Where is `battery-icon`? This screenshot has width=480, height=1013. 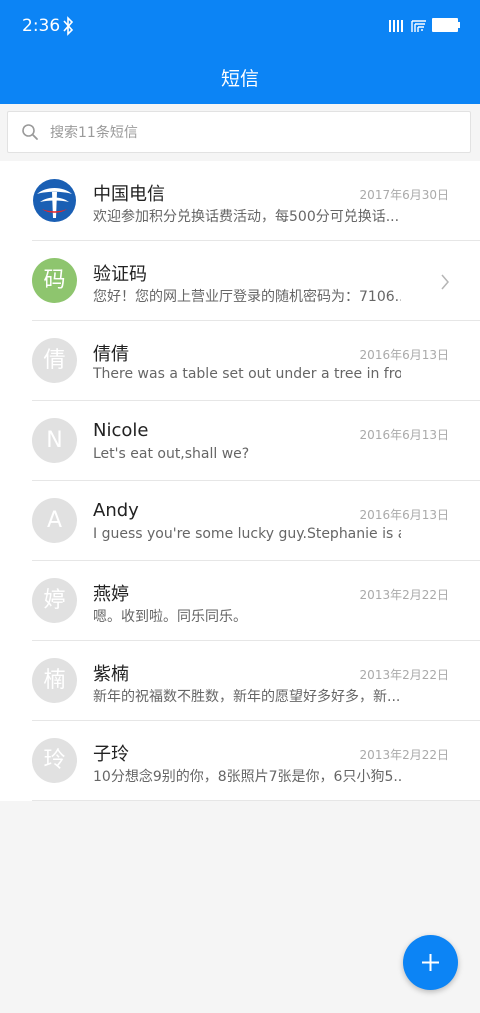
battery-icon is located at coordinates (446, 25).